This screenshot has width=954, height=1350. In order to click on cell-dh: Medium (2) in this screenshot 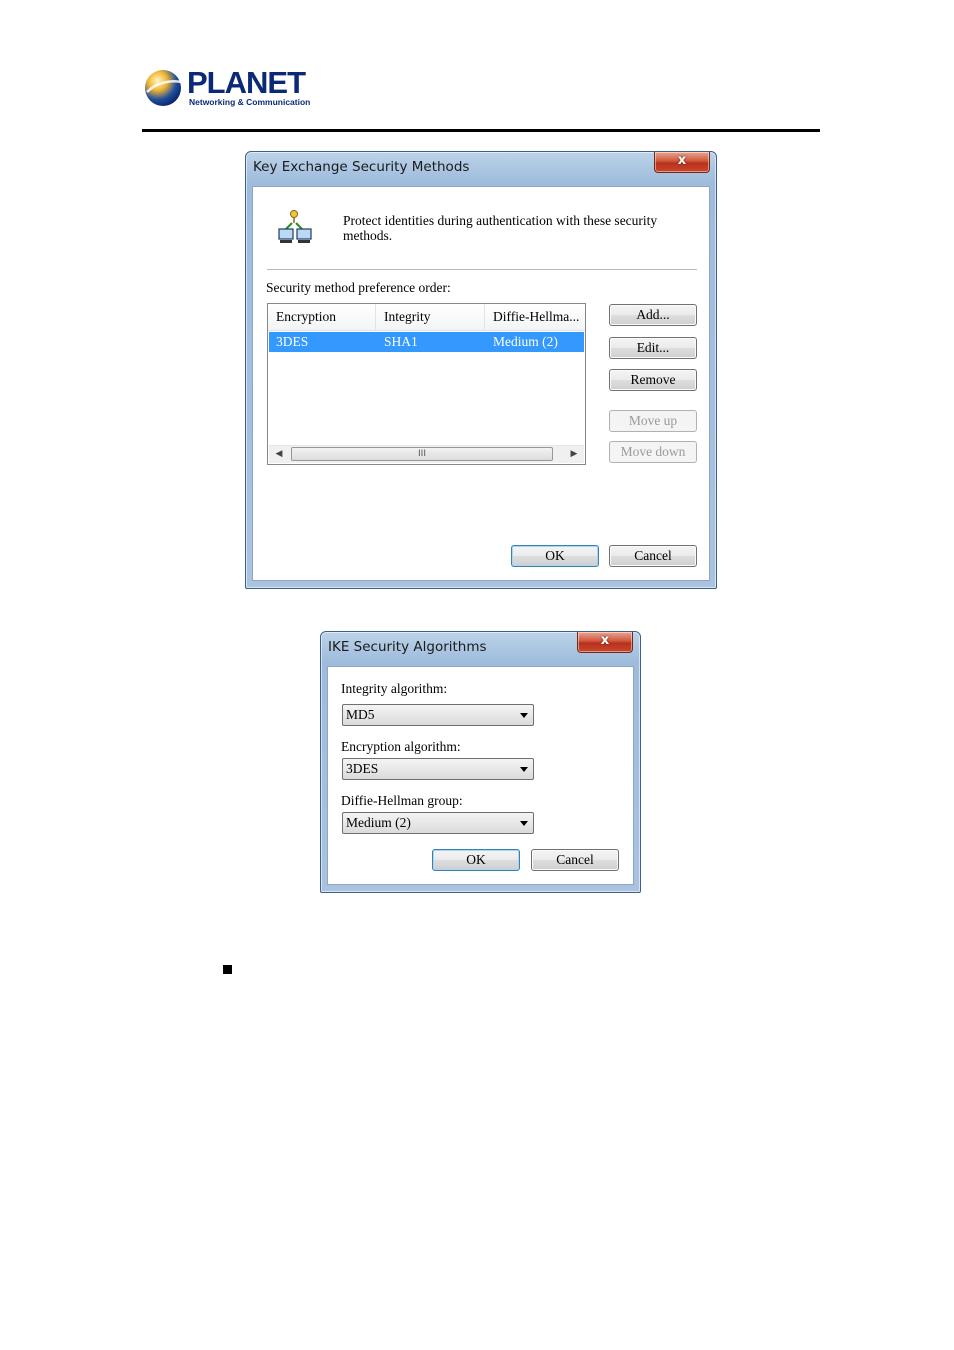, I will do `click(525, 341)`.